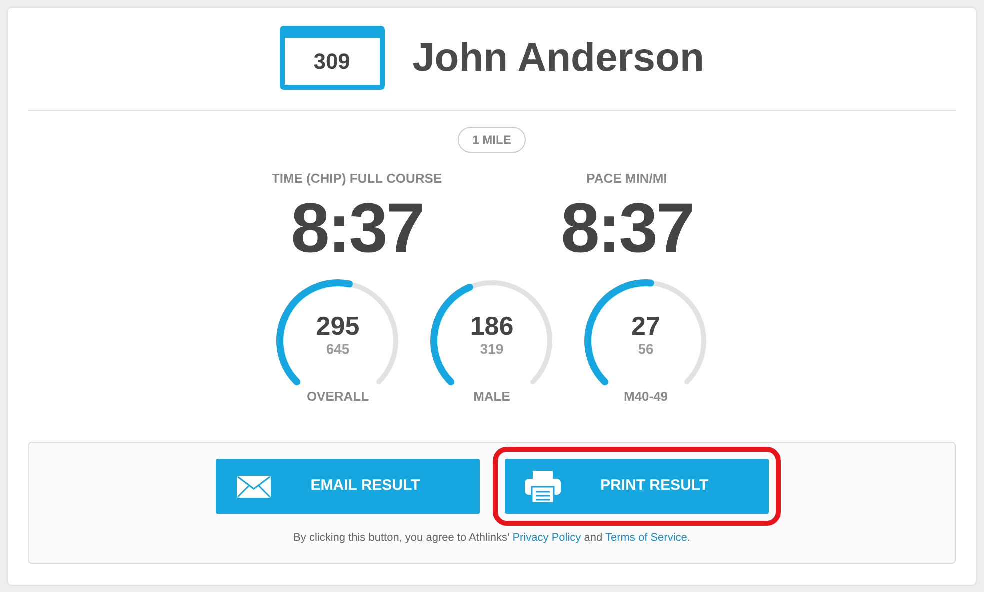  I want to click on rank-total: 319, so click(492, 349).